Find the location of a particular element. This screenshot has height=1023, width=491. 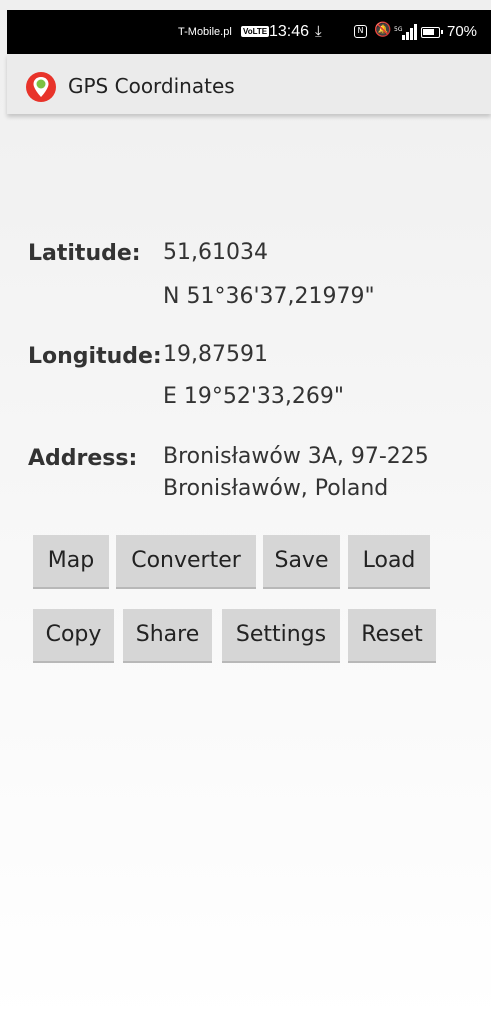

svg-text: 5G is located at coordinates (398, 29).